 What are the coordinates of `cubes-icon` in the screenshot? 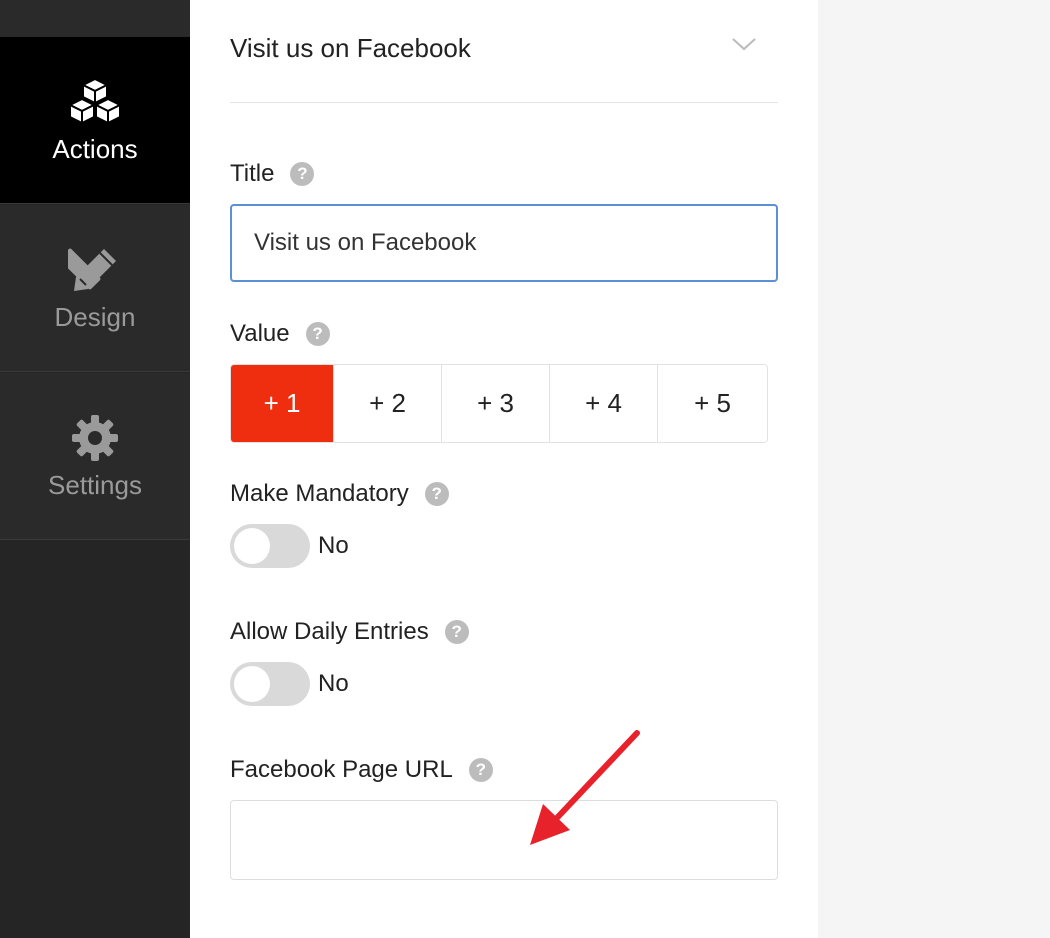 It's located at (95, 102).